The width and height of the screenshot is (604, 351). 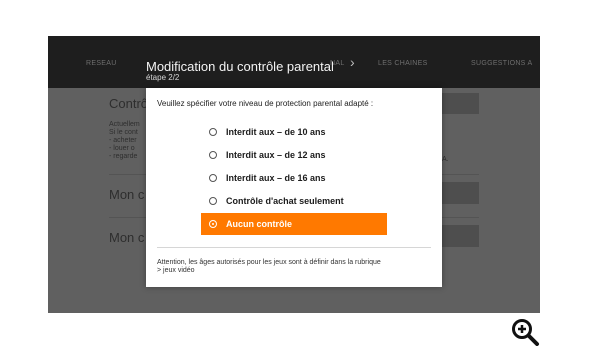 What do you see at coordinates (525, 332) in the screenshot?
I see `zoom-in-icon` at bounding box center [525, 332].